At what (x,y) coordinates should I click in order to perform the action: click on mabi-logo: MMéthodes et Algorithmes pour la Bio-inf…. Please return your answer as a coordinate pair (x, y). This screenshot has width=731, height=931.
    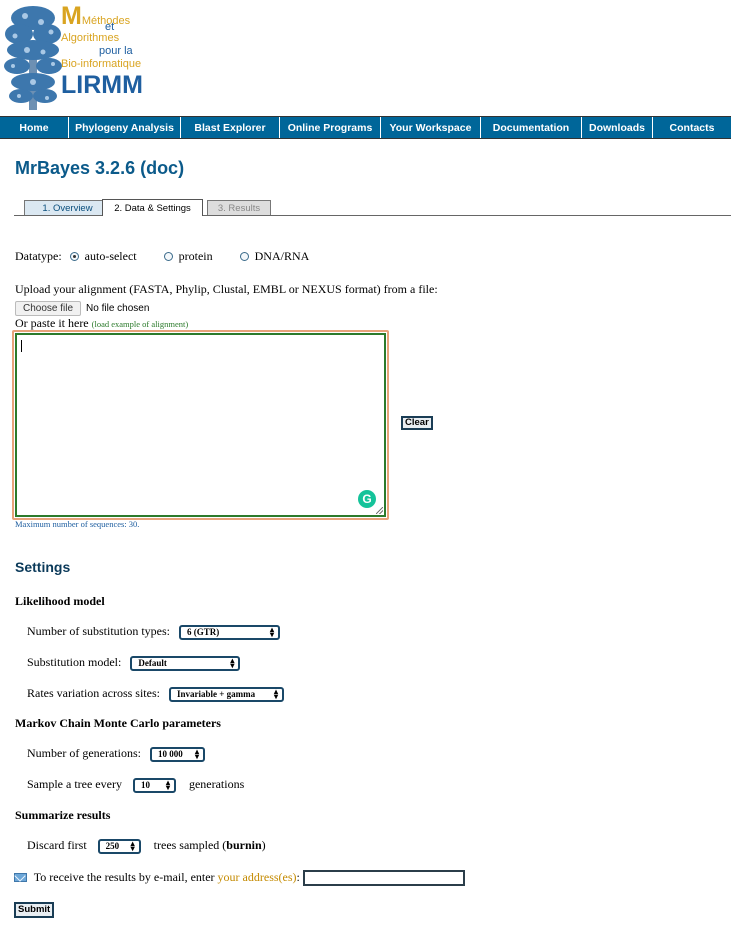
    Looking at the image, I should click on (93, 58).